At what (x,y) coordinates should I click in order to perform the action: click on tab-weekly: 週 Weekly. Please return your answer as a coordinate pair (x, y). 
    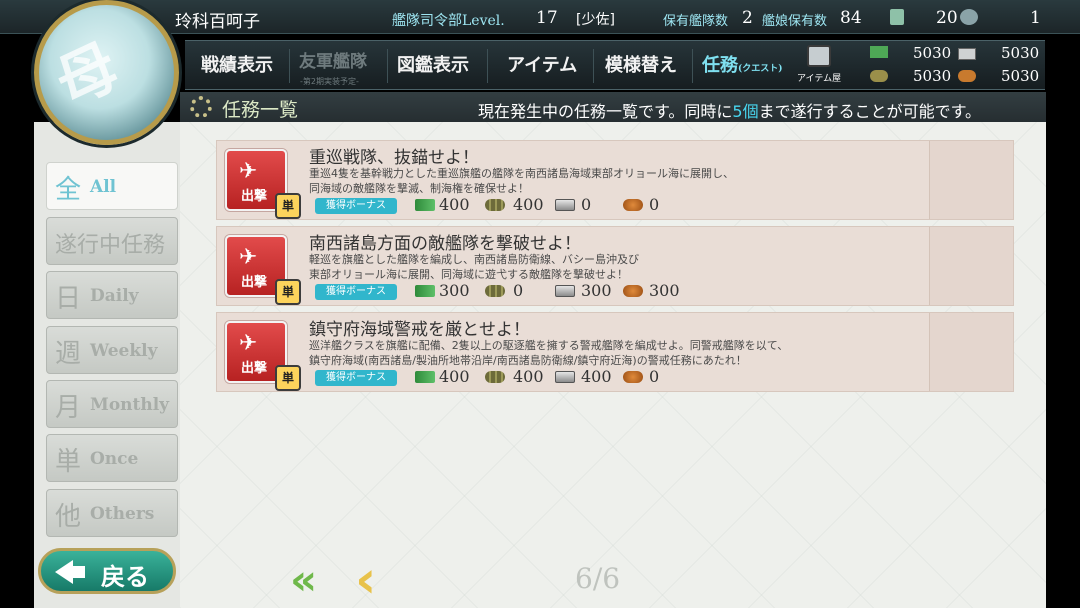
    Looking at the image, I should click on (112, 350).